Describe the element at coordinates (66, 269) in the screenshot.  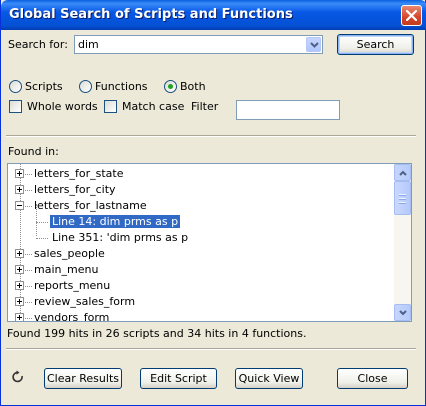
I see `tree-item-label: main_menu` at that location.